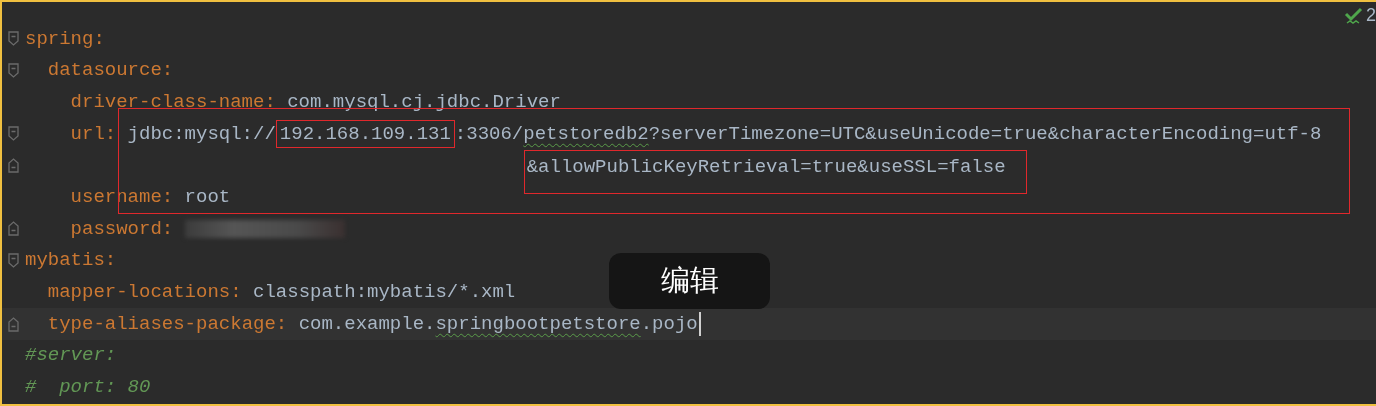 This screenshot has height=406, width=1376. What do you see at coordinates (110, 70) in the screenshot?
I see `yaml-key: datasource:` at bounding box center [110, 70].